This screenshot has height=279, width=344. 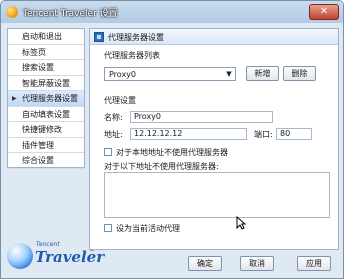 What do you see at coordinates (161, 166) in the screenshot?
I see `bypass-list-label: 对于以下地址不使用代理服务器:` at bounding box center [161, 166].